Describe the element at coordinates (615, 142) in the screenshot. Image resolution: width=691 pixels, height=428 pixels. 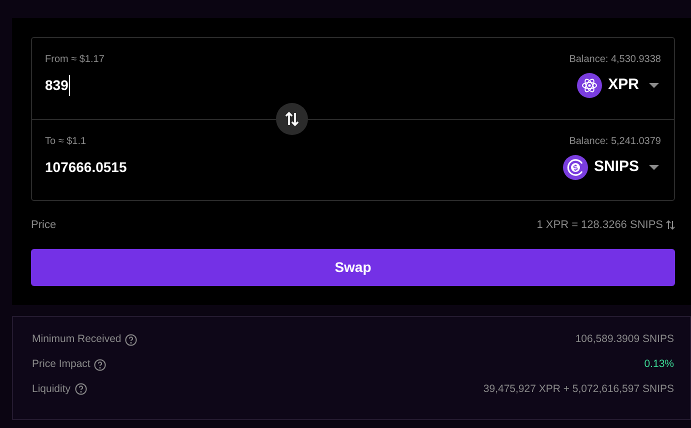
I see `balance-text: Balance: 5,241.0379` at that location.